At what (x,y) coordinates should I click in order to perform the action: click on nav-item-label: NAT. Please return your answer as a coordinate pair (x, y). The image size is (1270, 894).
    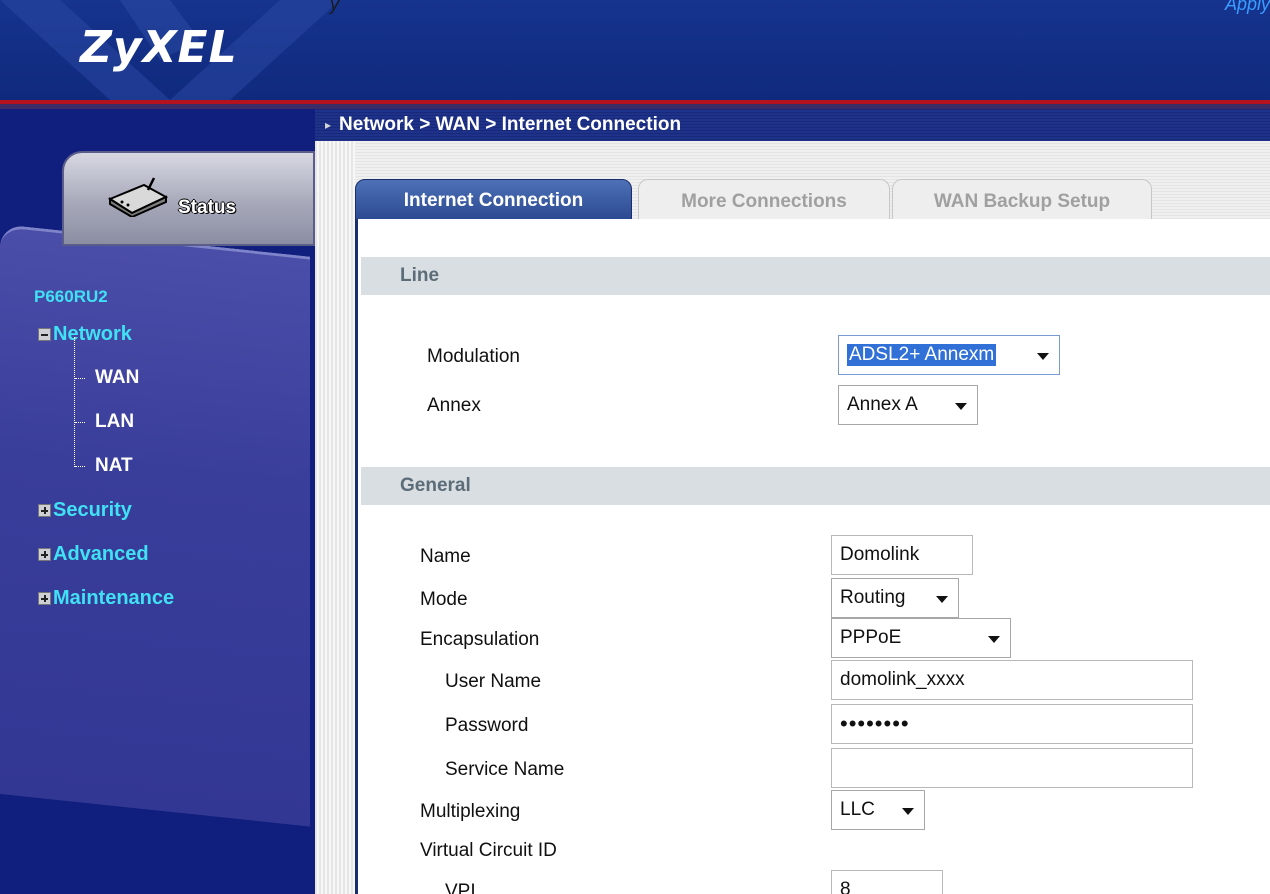
    Looking at the image, I should click on (114, 465).